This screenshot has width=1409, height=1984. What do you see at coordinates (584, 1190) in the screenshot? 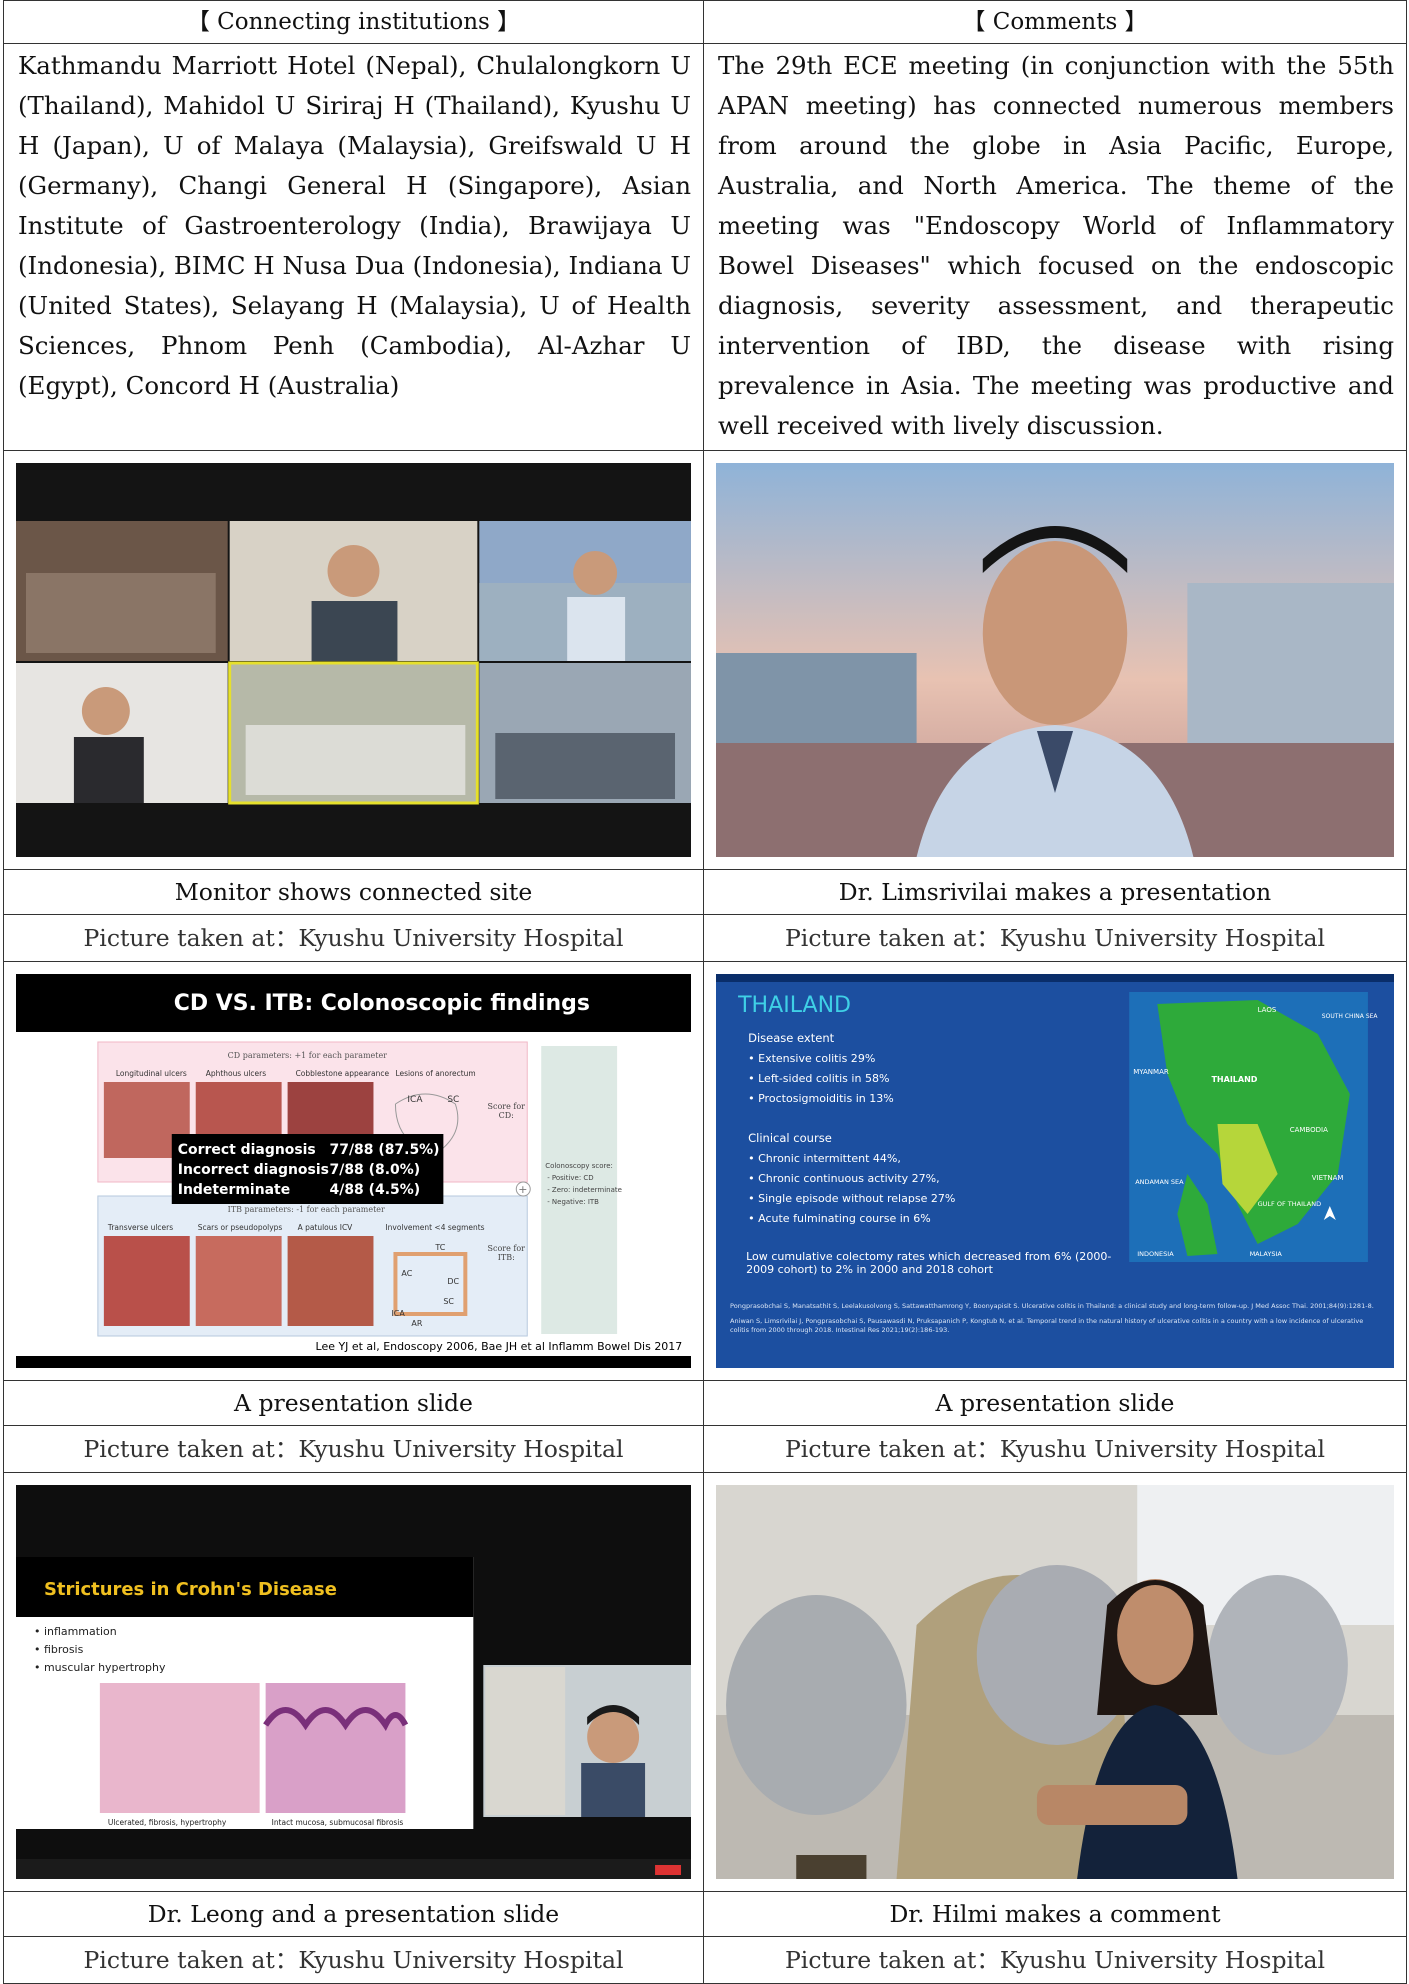
I see `colonoscopy-score-zero: - Zero: indeterminate` at bounding box center [584, 1190].